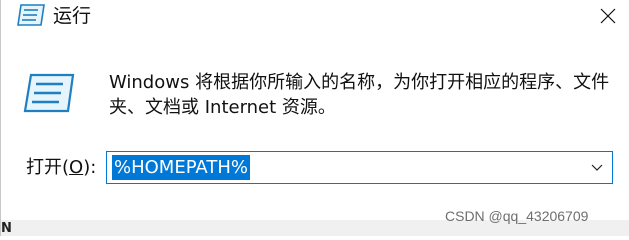  I want to click on run-dialog-icon, so click(31, 15).